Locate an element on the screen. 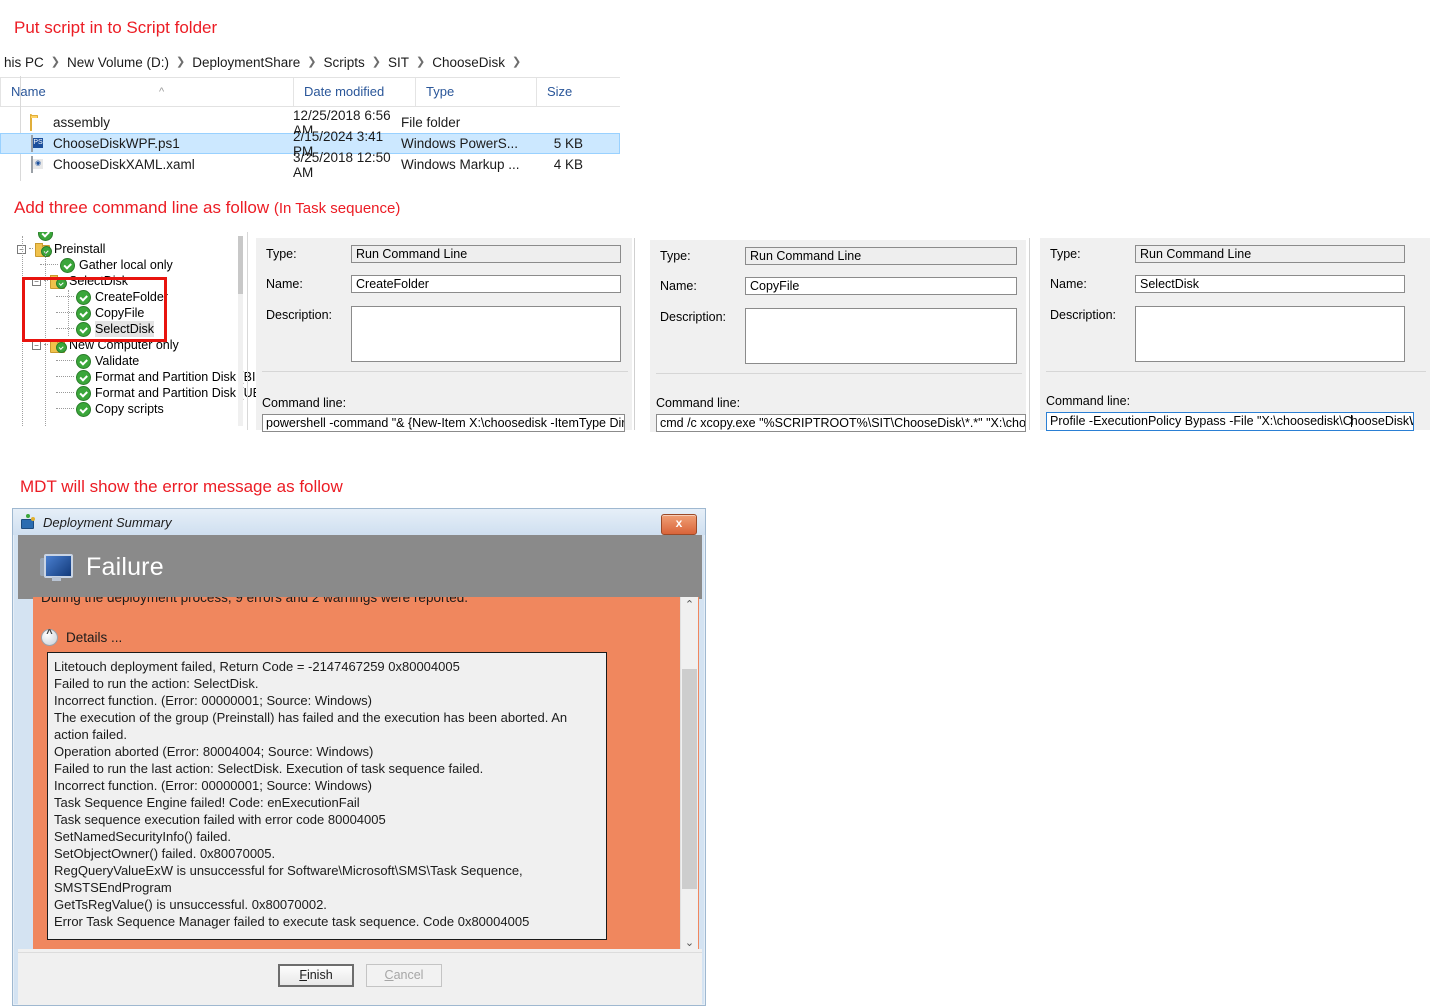 The image size is (1430, 1007). mdt-app-icon is located at coordinates (29, 522).